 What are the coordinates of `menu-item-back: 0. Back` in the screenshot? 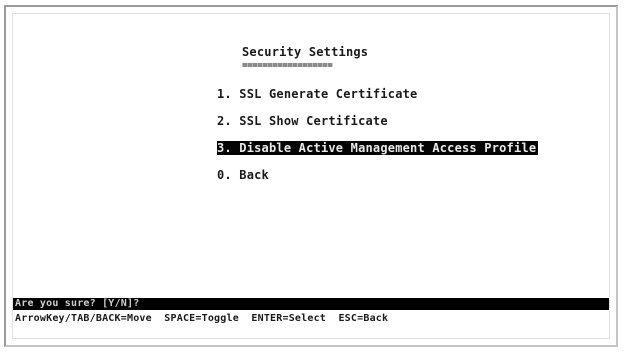 It's located at (243, 175).